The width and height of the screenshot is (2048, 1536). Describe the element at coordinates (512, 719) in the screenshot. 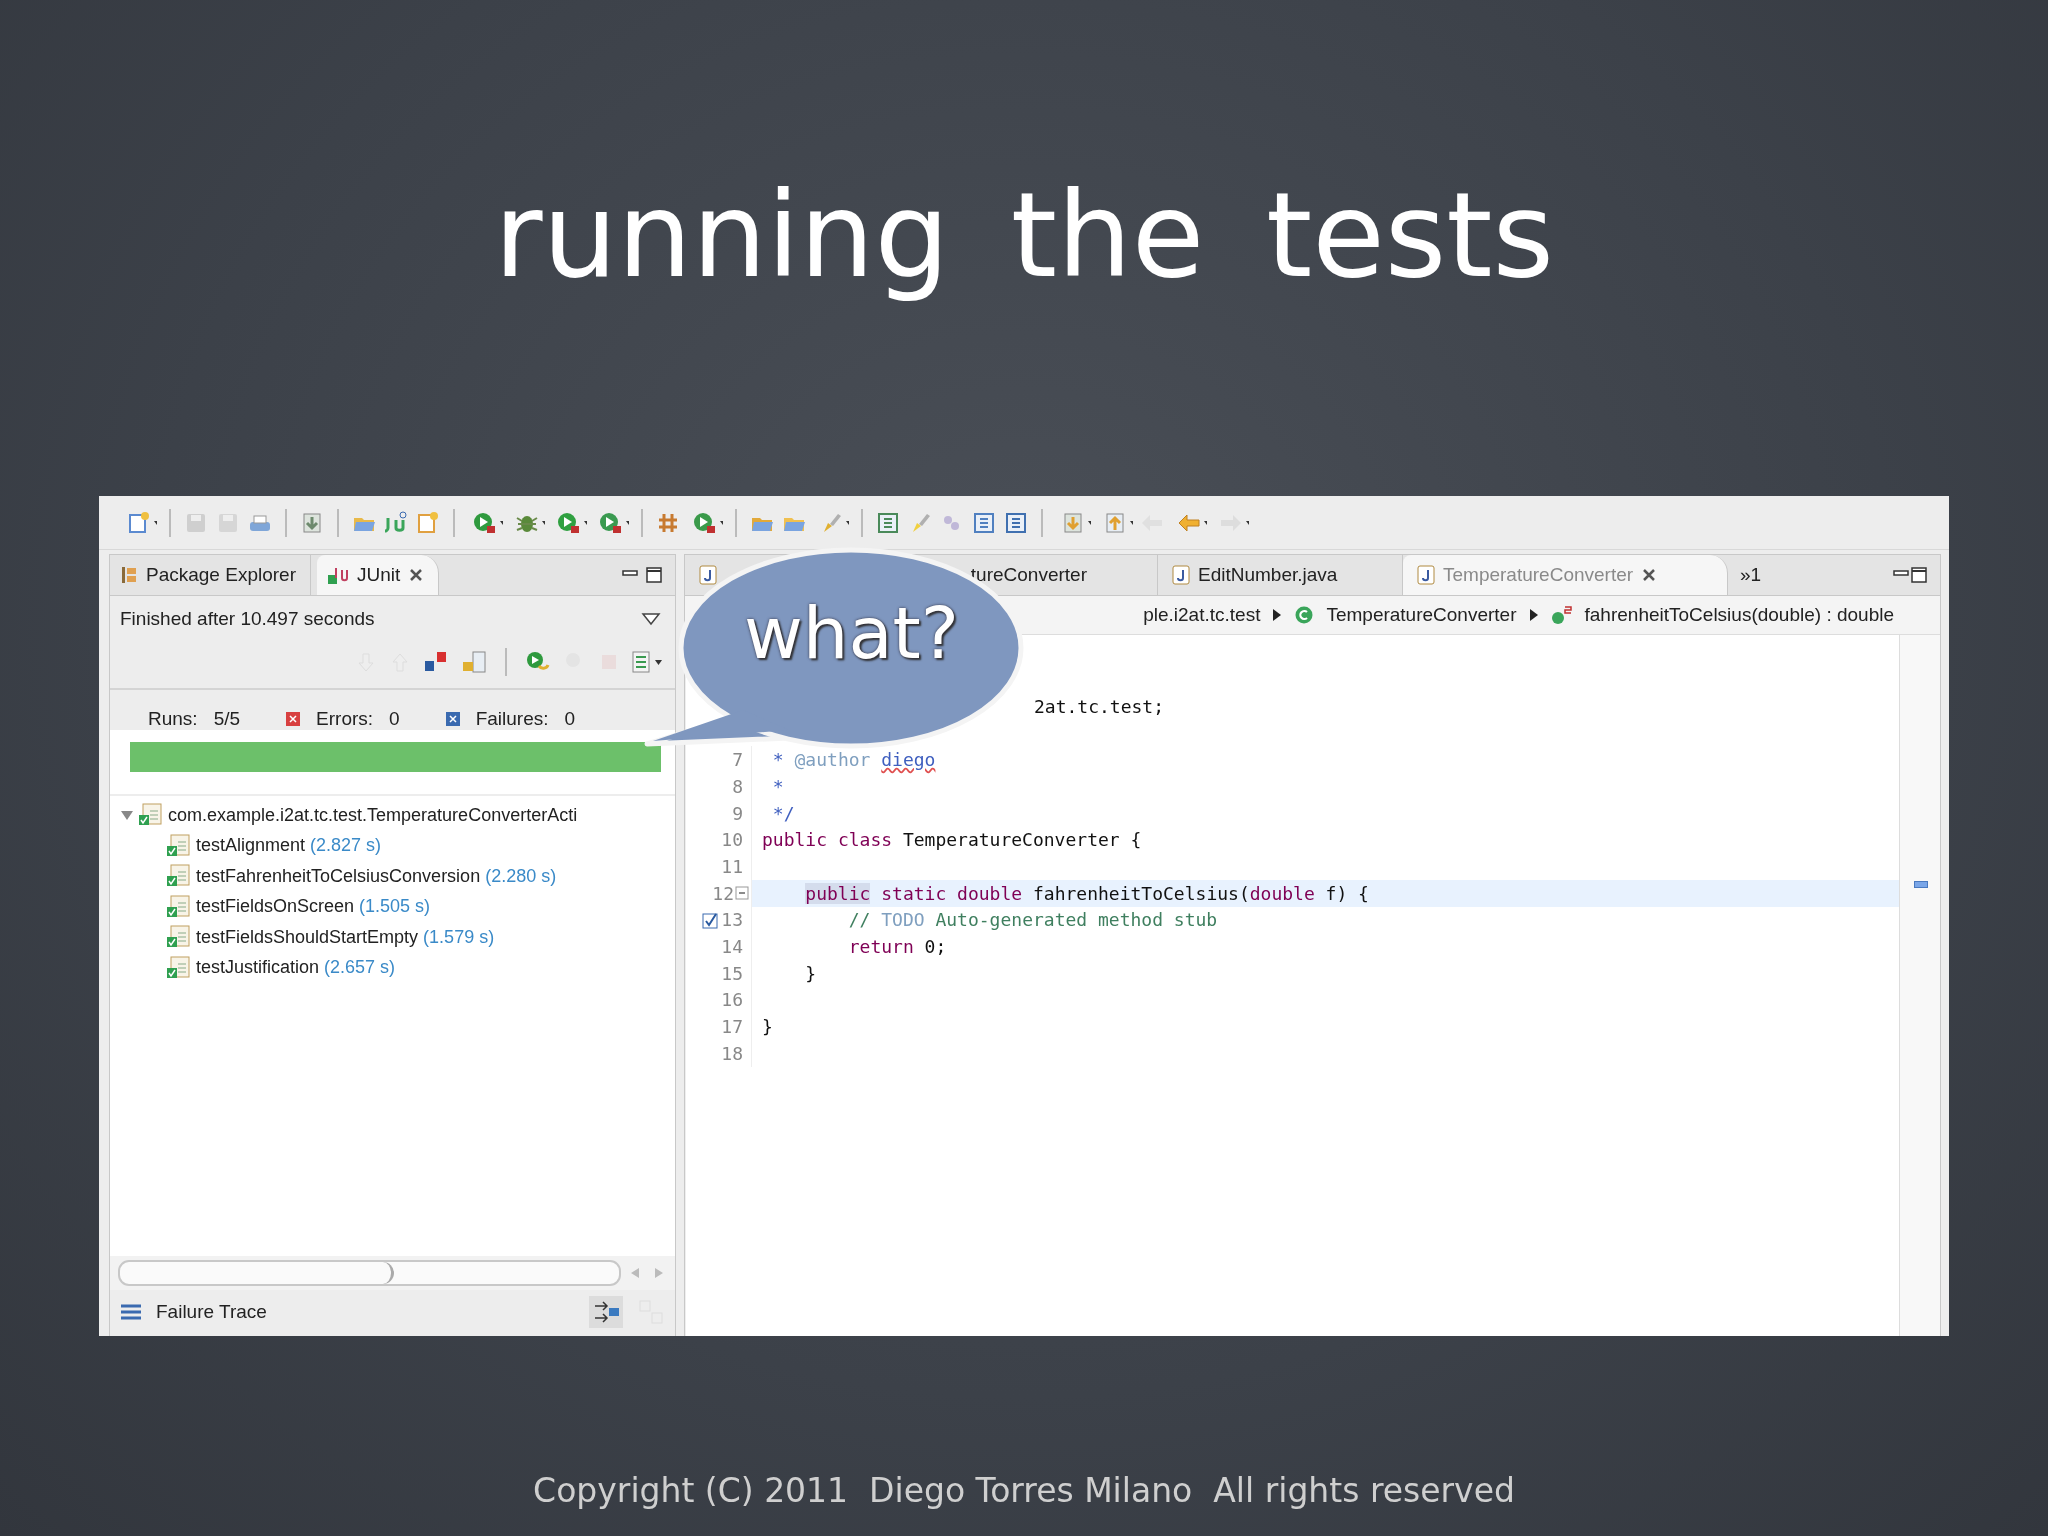

I see `counter-label: Failures:` at that location.